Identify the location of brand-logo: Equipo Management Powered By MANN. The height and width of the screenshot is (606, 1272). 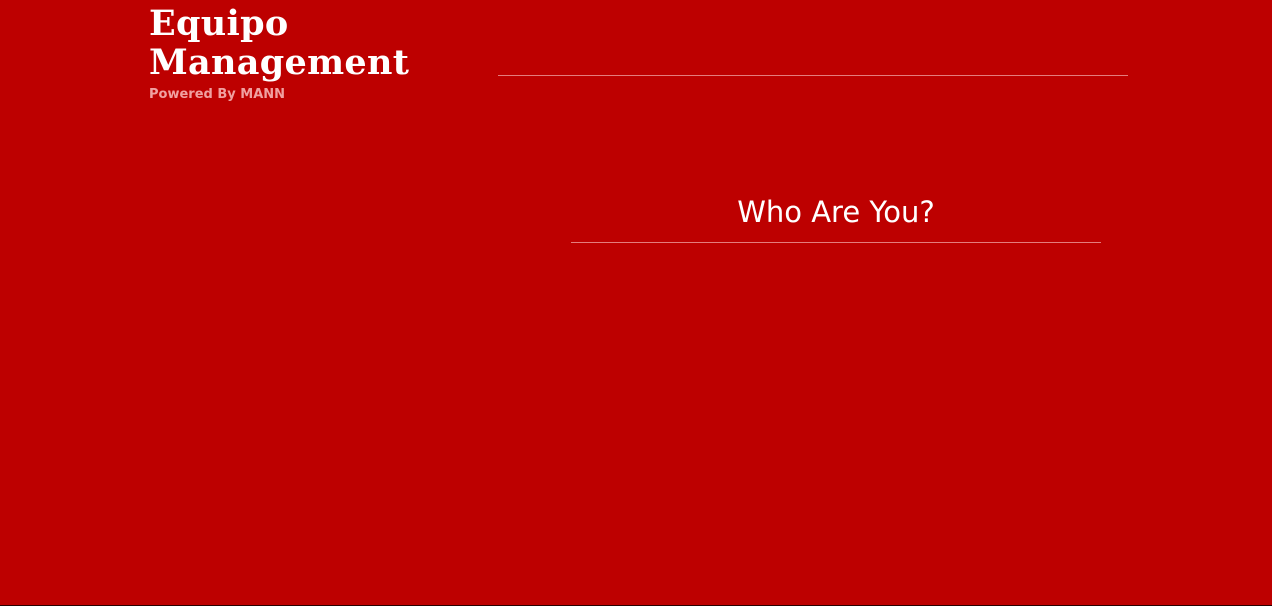
(279, 53).